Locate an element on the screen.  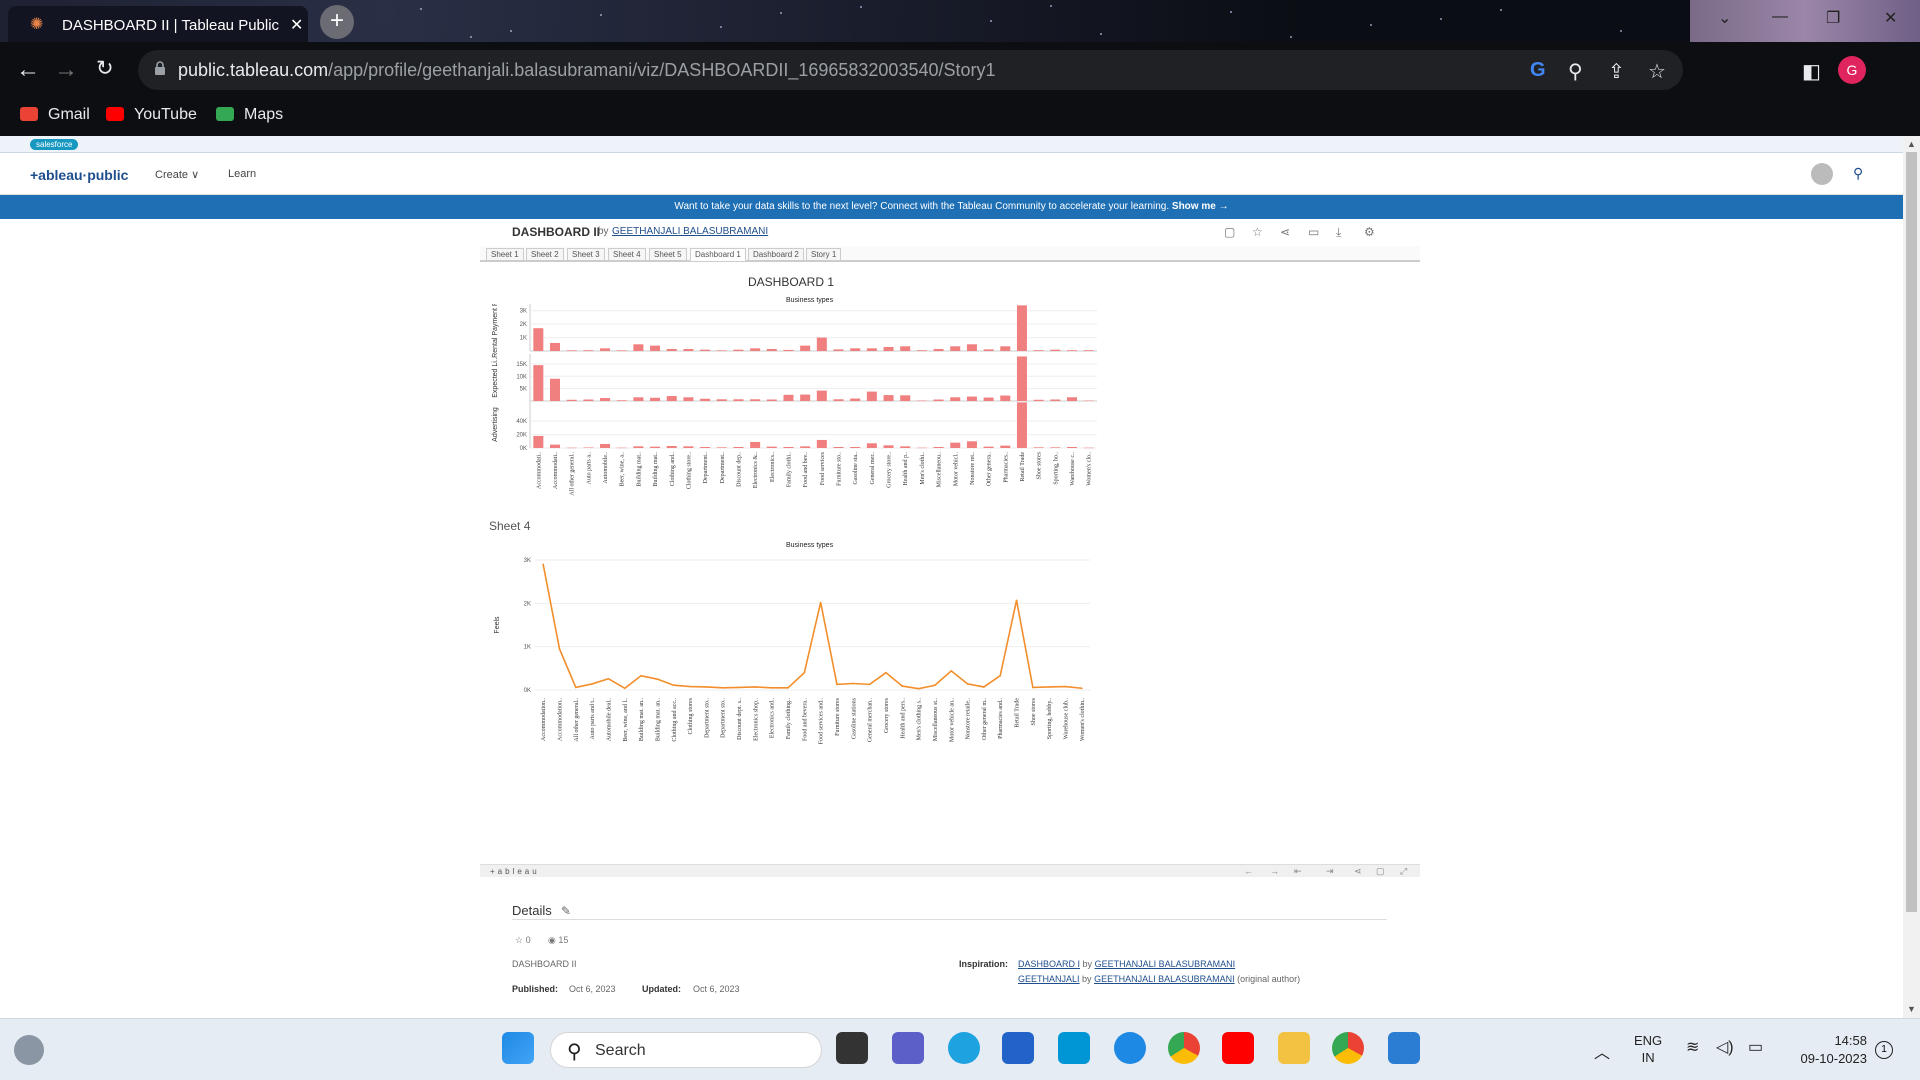
tableau-favicon-icon: ✺ is located at coordinates (37, 24).